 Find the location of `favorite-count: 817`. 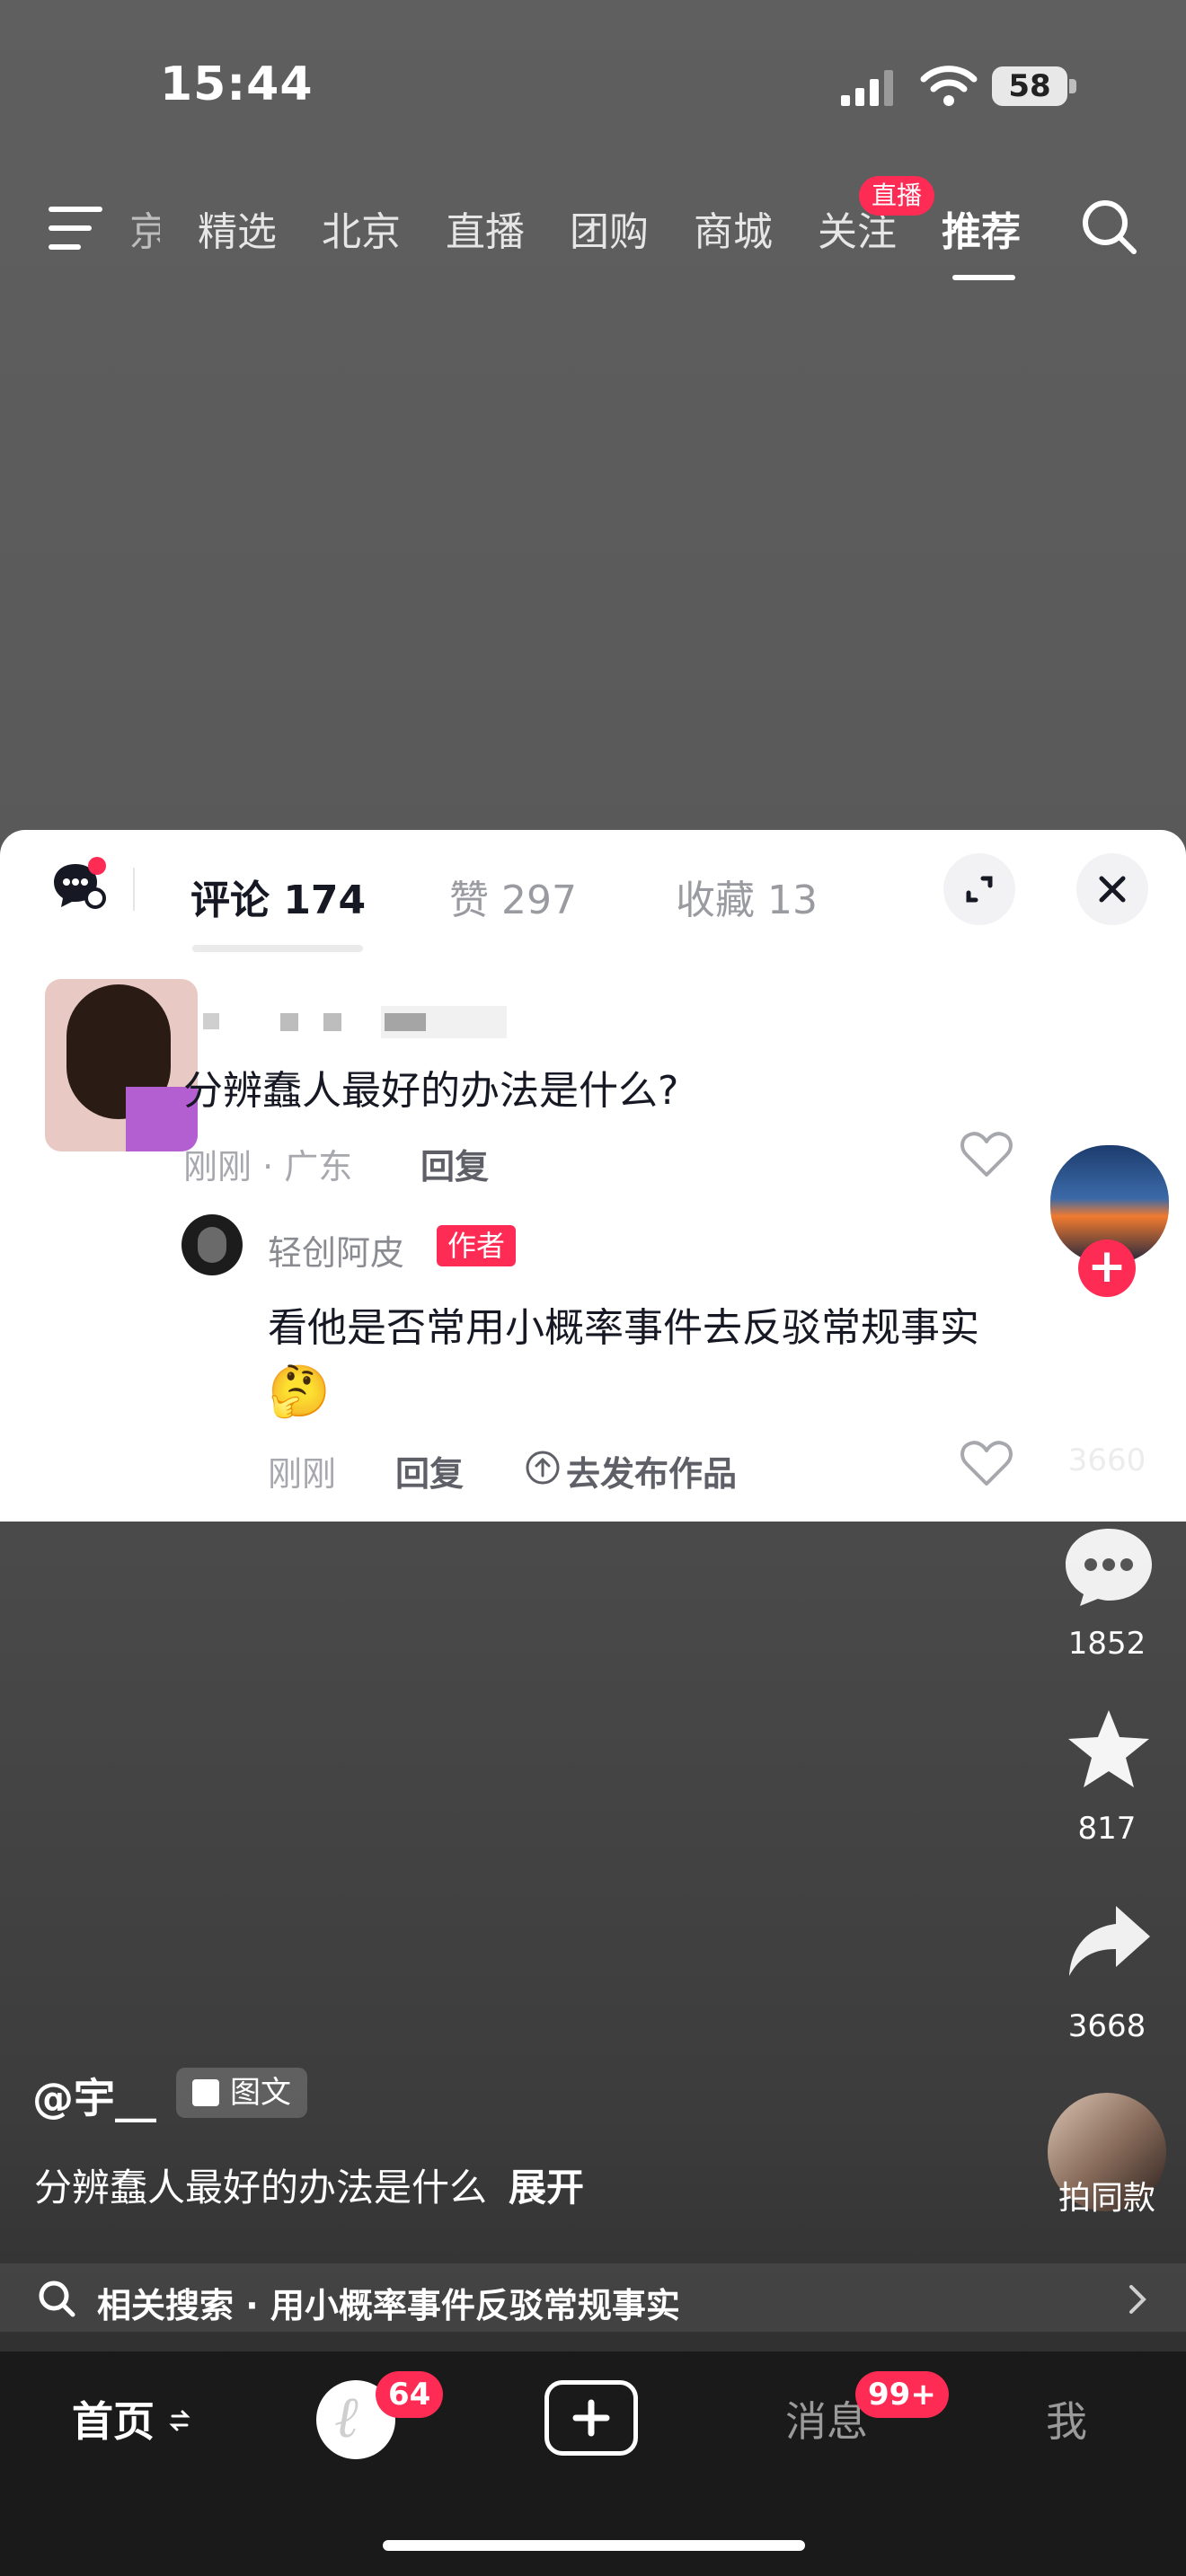

favorite-count: 817 is located at coordinates (1107, 1829).